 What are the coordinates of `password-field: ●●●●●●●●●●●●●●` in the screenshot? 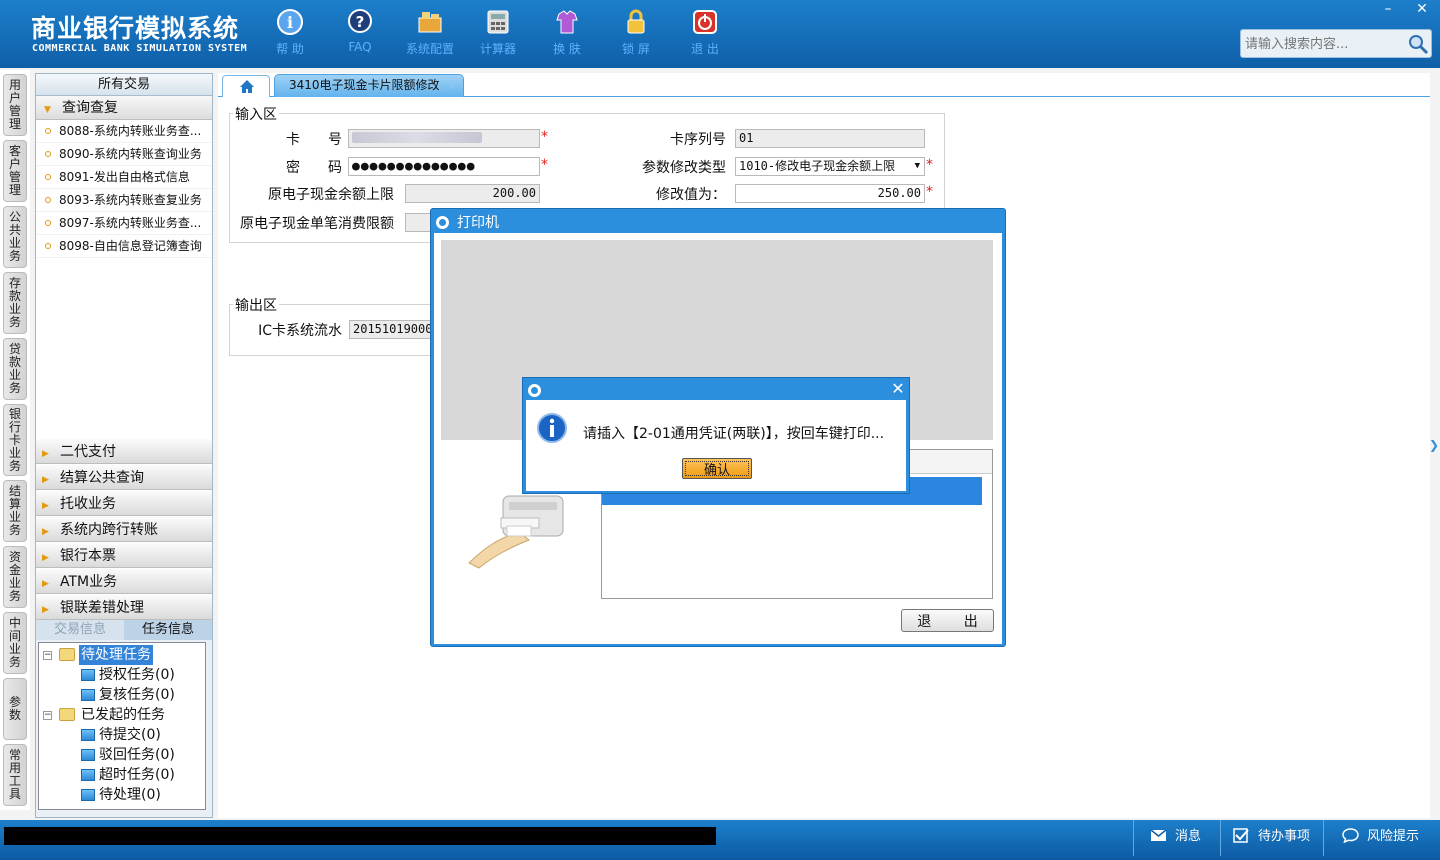 It's located at (444, 166).